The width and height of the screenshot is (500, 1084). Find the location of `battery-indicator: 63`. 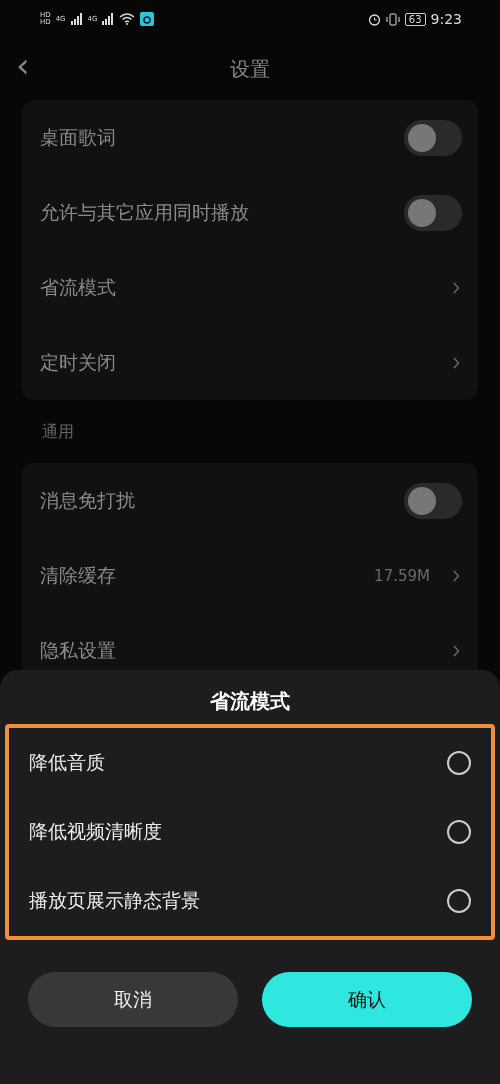

battery-indicator: 63 is located at coordinates (415, 19).